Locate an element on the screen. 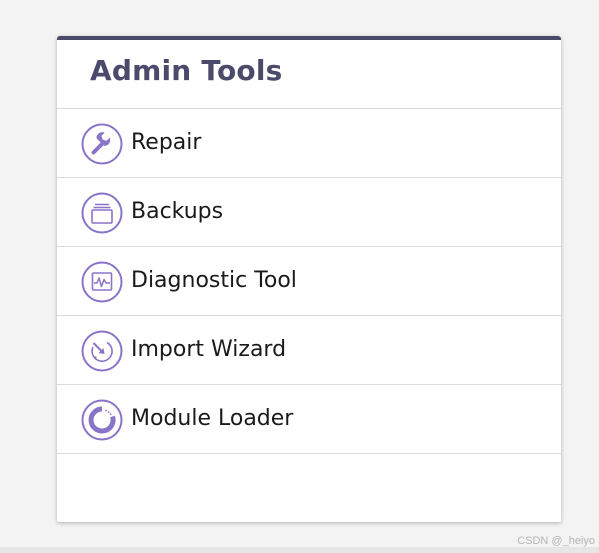  tool-item-import-wizard: Import Wizard is located at coordinates (309, 350).